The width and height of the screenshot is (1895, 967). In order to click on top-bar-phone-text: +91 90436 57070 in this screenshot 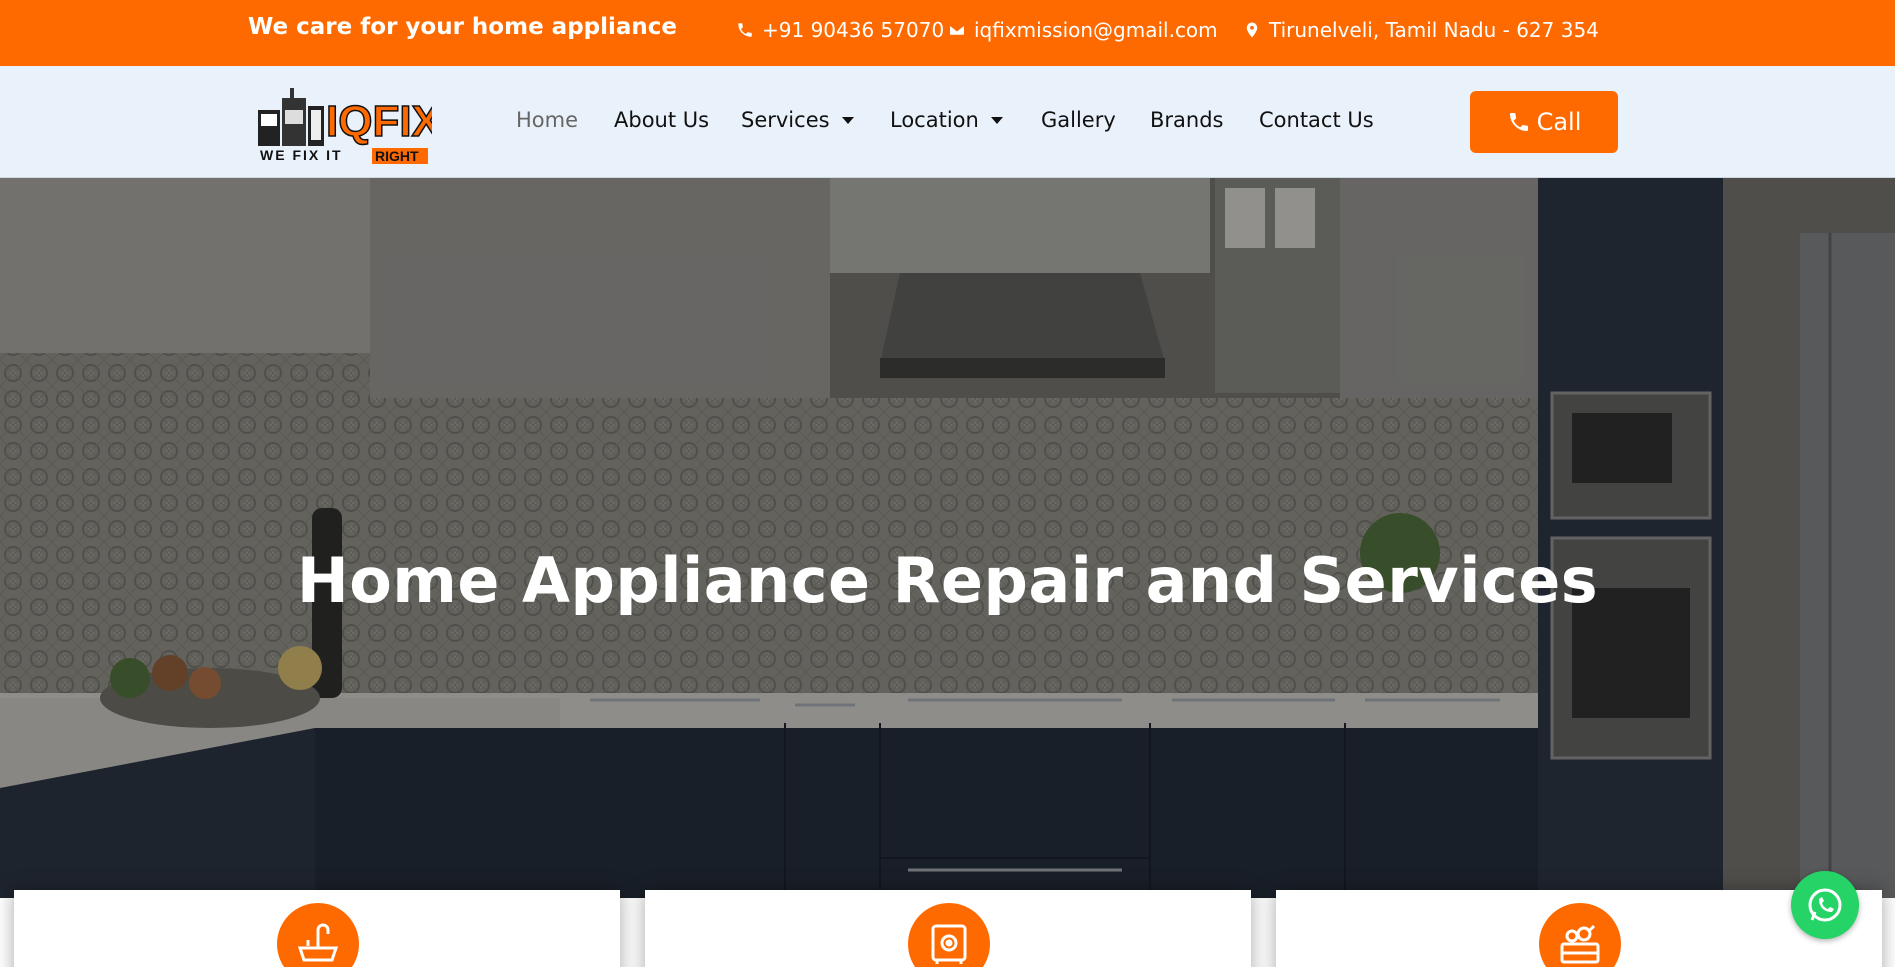, I will do `click(853, 30)`.